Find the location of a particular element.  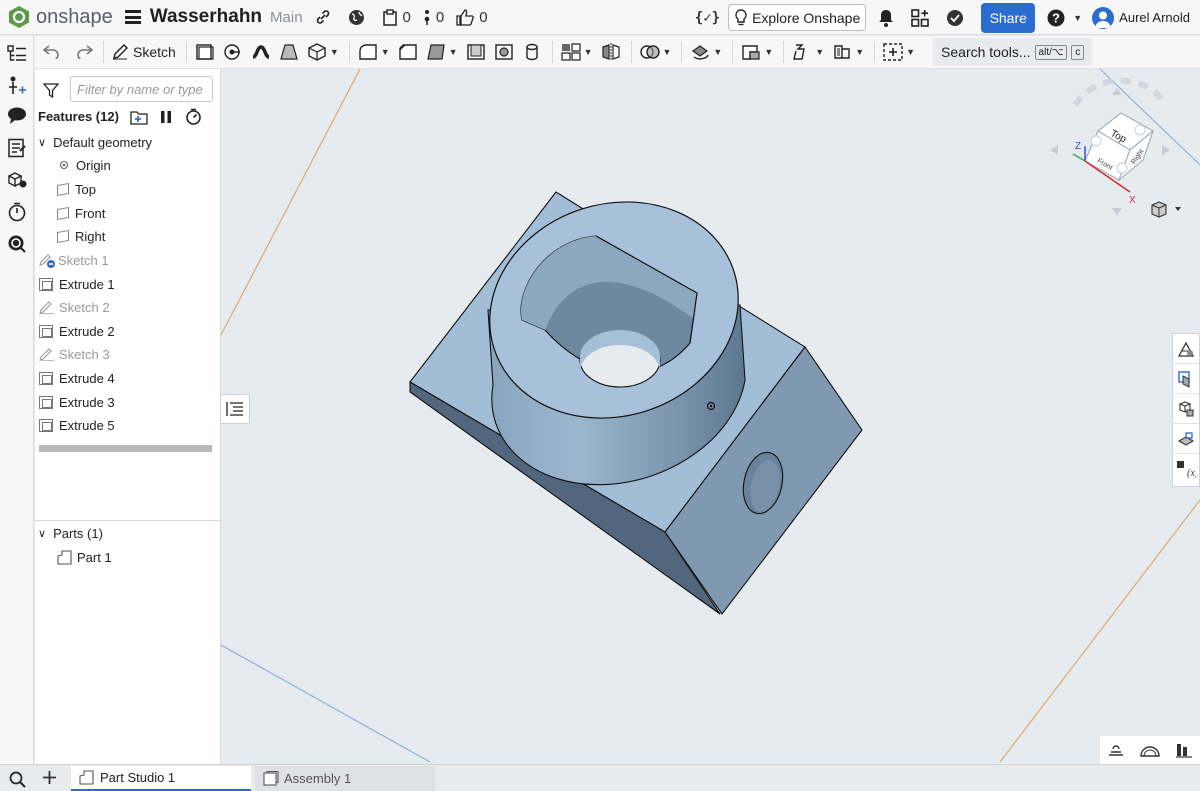

document-title: Wasserhahn is located at coordinates (206, 17).